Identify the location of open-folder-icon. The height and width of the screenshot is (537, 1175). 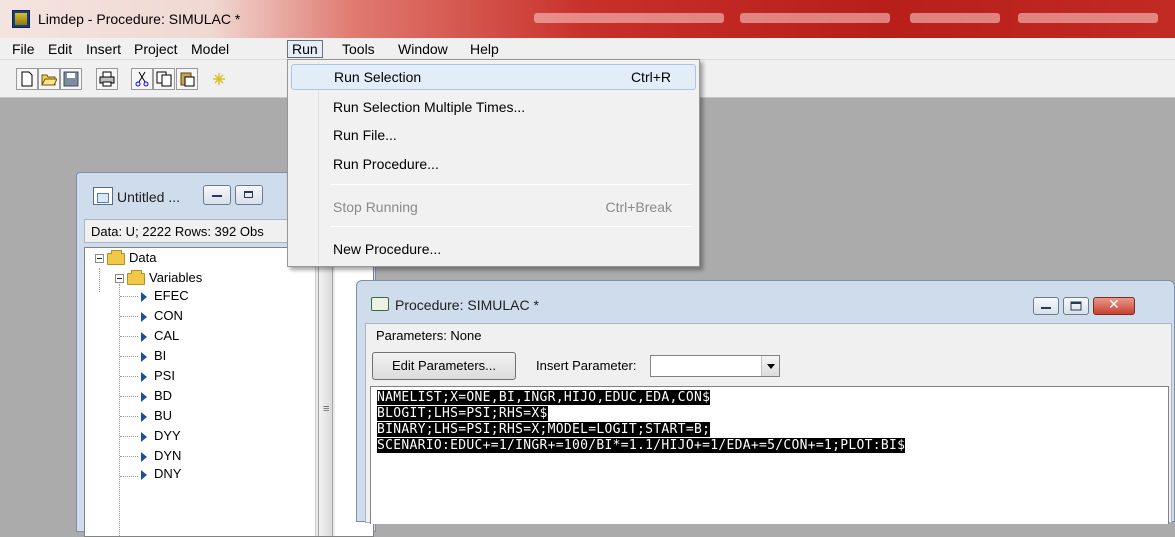
(49, 80).